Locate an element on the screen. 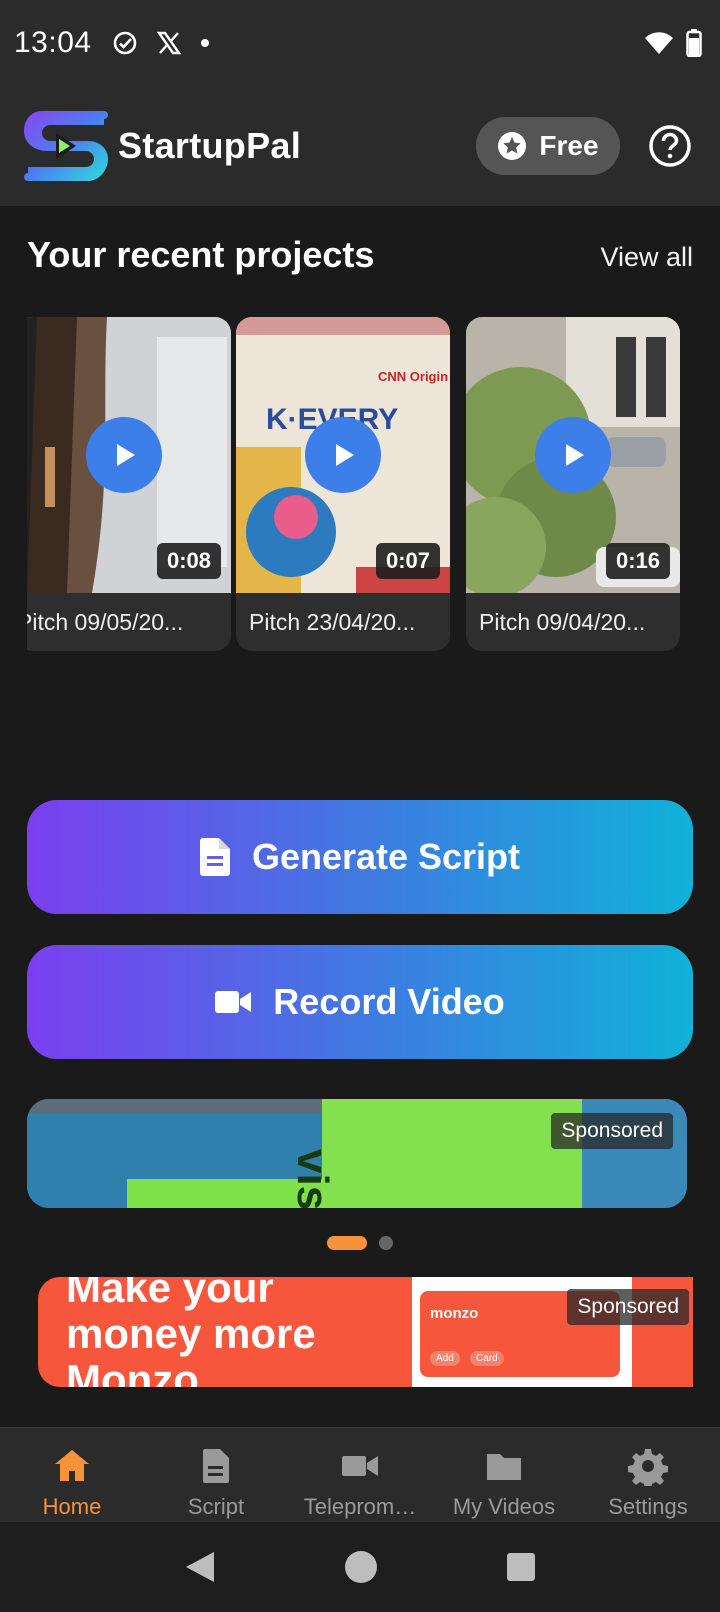 This screenshot has width=720, height=1612. card-brand: monzo is located at coordinates (454, 1313).